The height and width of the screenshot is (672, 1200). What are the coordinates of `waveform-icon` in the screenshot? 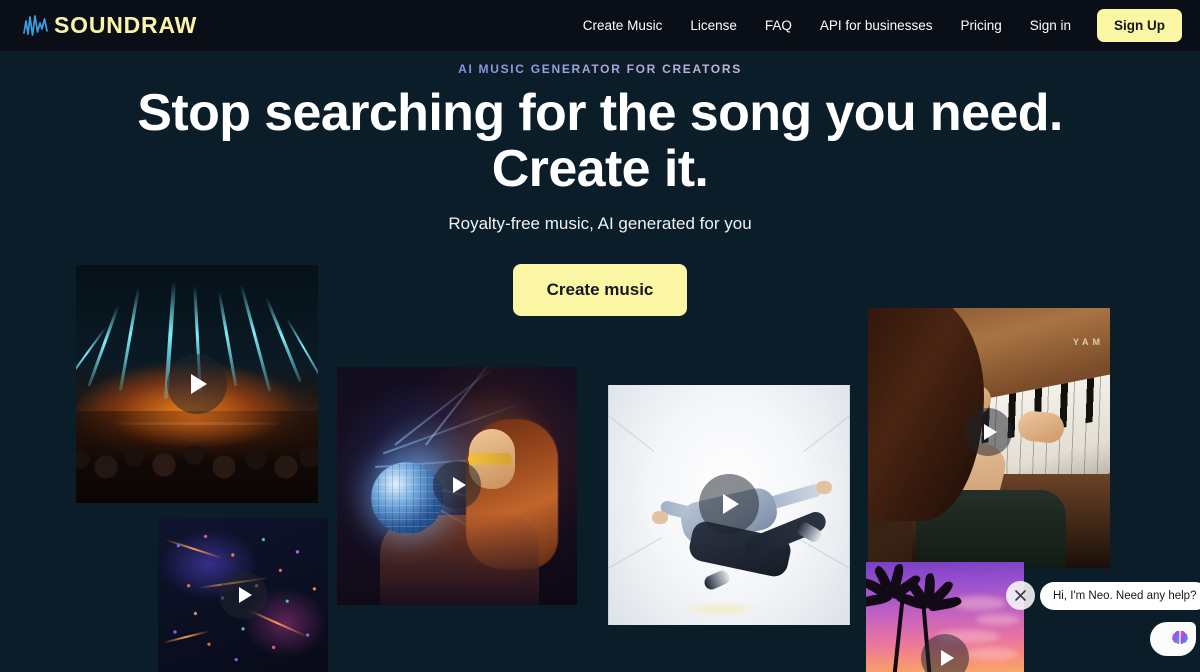 It's located at (35, 25).